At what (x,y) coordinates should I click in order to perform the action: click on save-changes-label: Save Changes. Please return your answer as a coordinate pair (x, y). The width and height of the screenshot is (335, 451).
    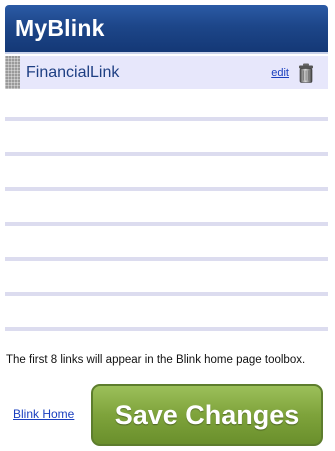
    Looking at the image, I should click on (207, 414).